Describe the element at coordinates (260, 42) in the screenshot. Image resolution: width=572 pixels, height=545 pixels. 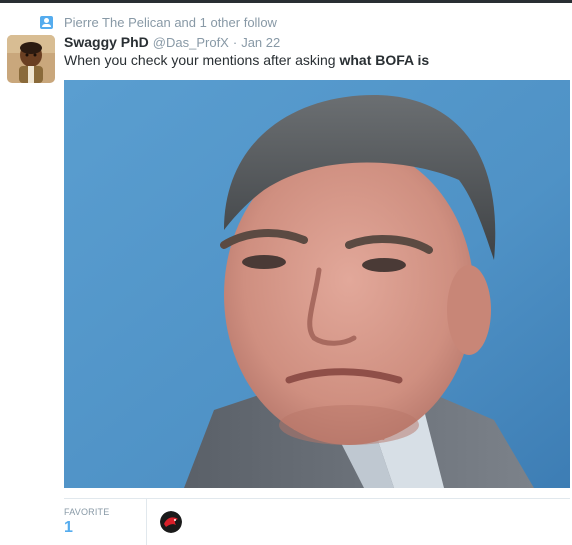
I see `tweet-timestamp: Jan 22` at that location.